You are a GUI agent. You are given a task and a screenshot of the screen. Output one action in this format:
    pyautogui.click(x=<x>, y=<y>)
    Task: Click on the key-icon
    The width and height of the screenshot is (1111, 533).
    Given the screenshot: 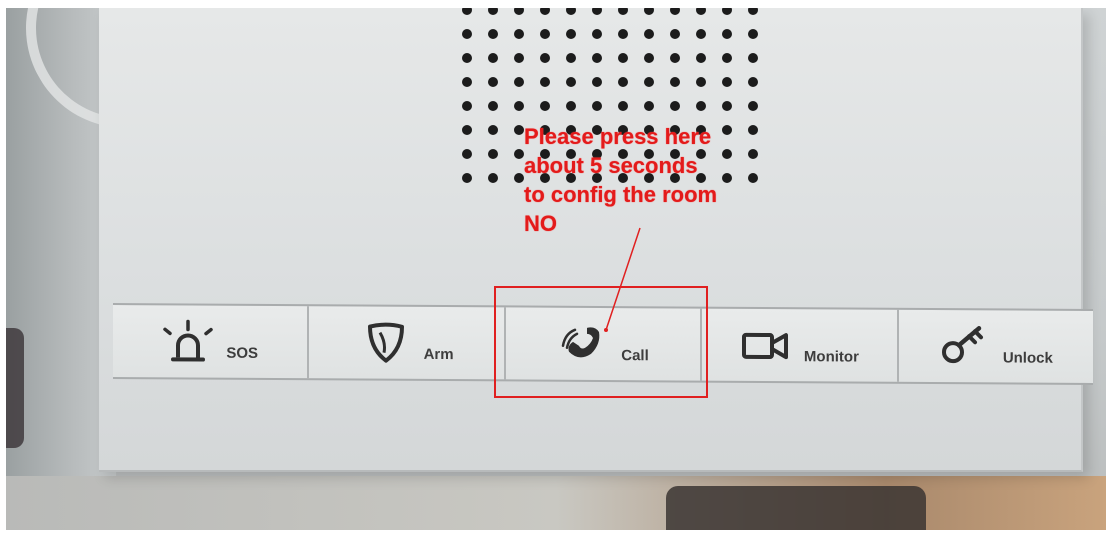 What is the action you would take?
    pyautogui.click(x=965, y=346)
    